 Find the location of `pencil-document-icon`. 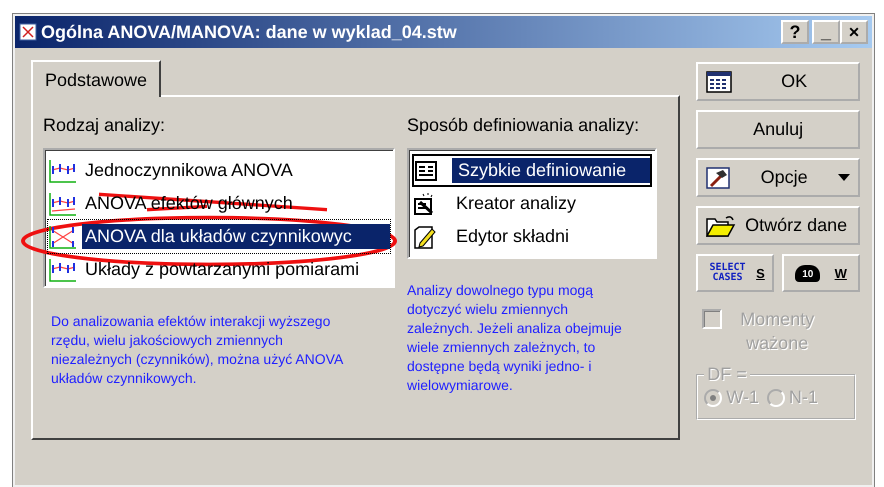

pencil-document-icon is located at coordinates (424, 236).